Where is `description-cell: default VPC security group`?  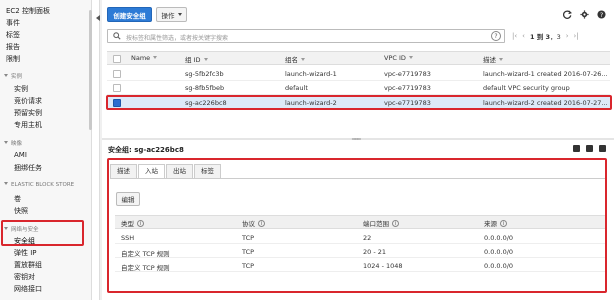 description-cell: default VPC security group is located at coordinates (526, 88).